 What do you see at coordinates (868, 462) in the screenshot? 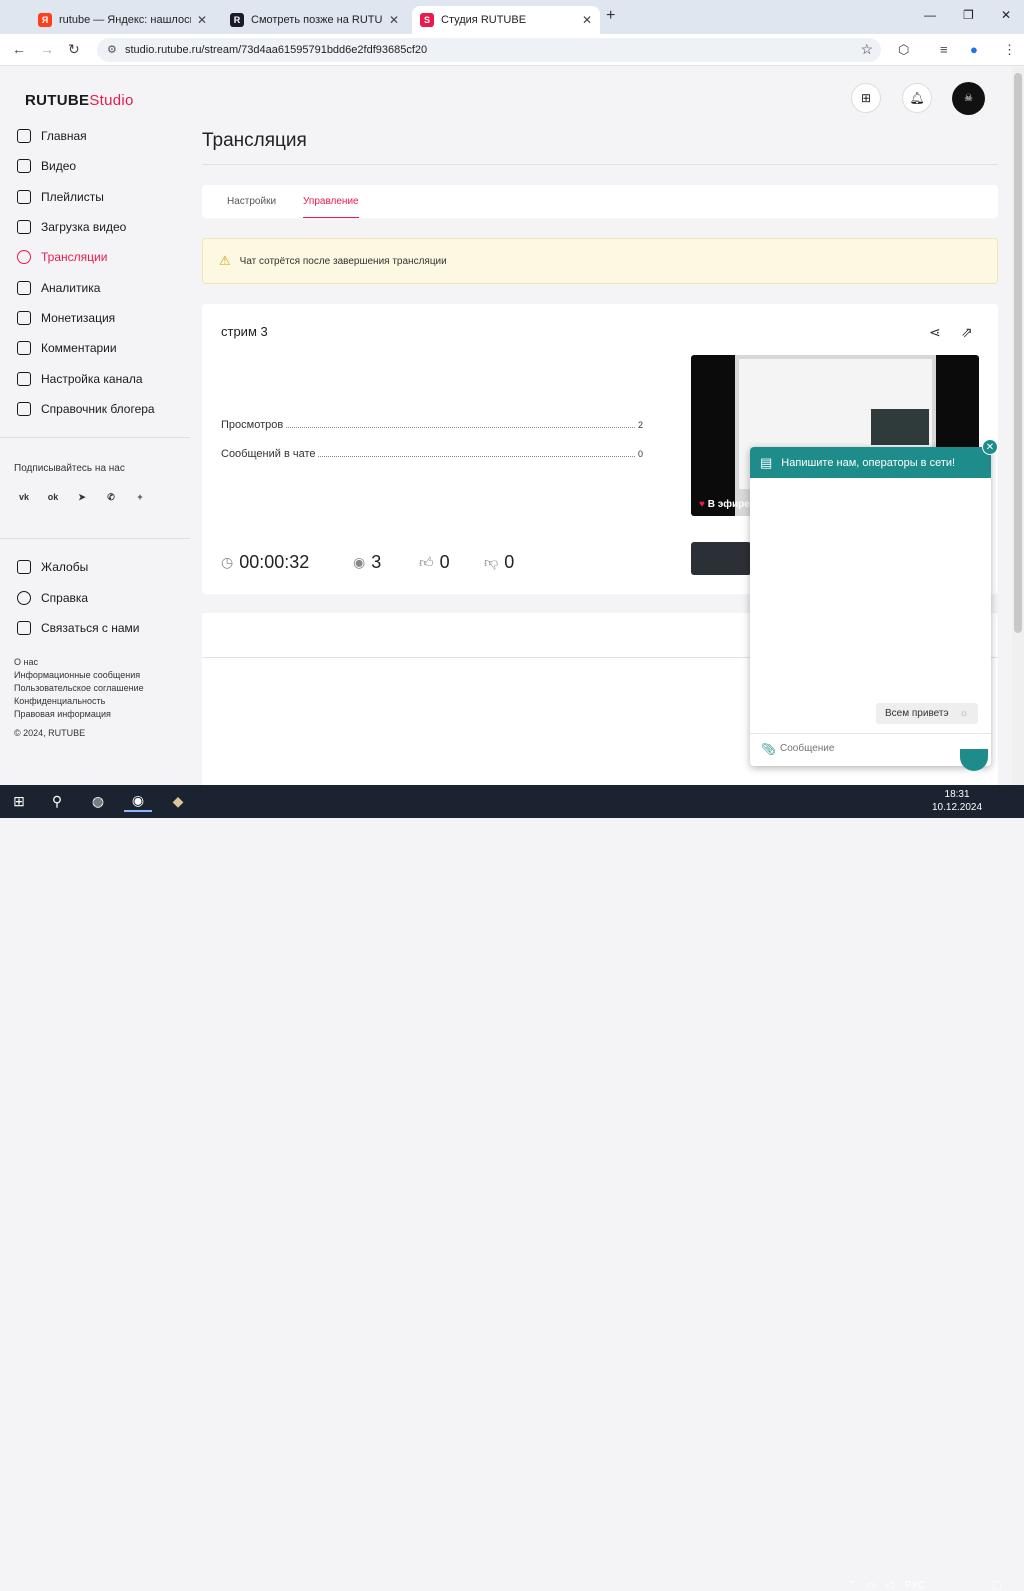
I see `chat-header-text: Напишите нам, операторы в сети!` at bounding box center [868, 462].